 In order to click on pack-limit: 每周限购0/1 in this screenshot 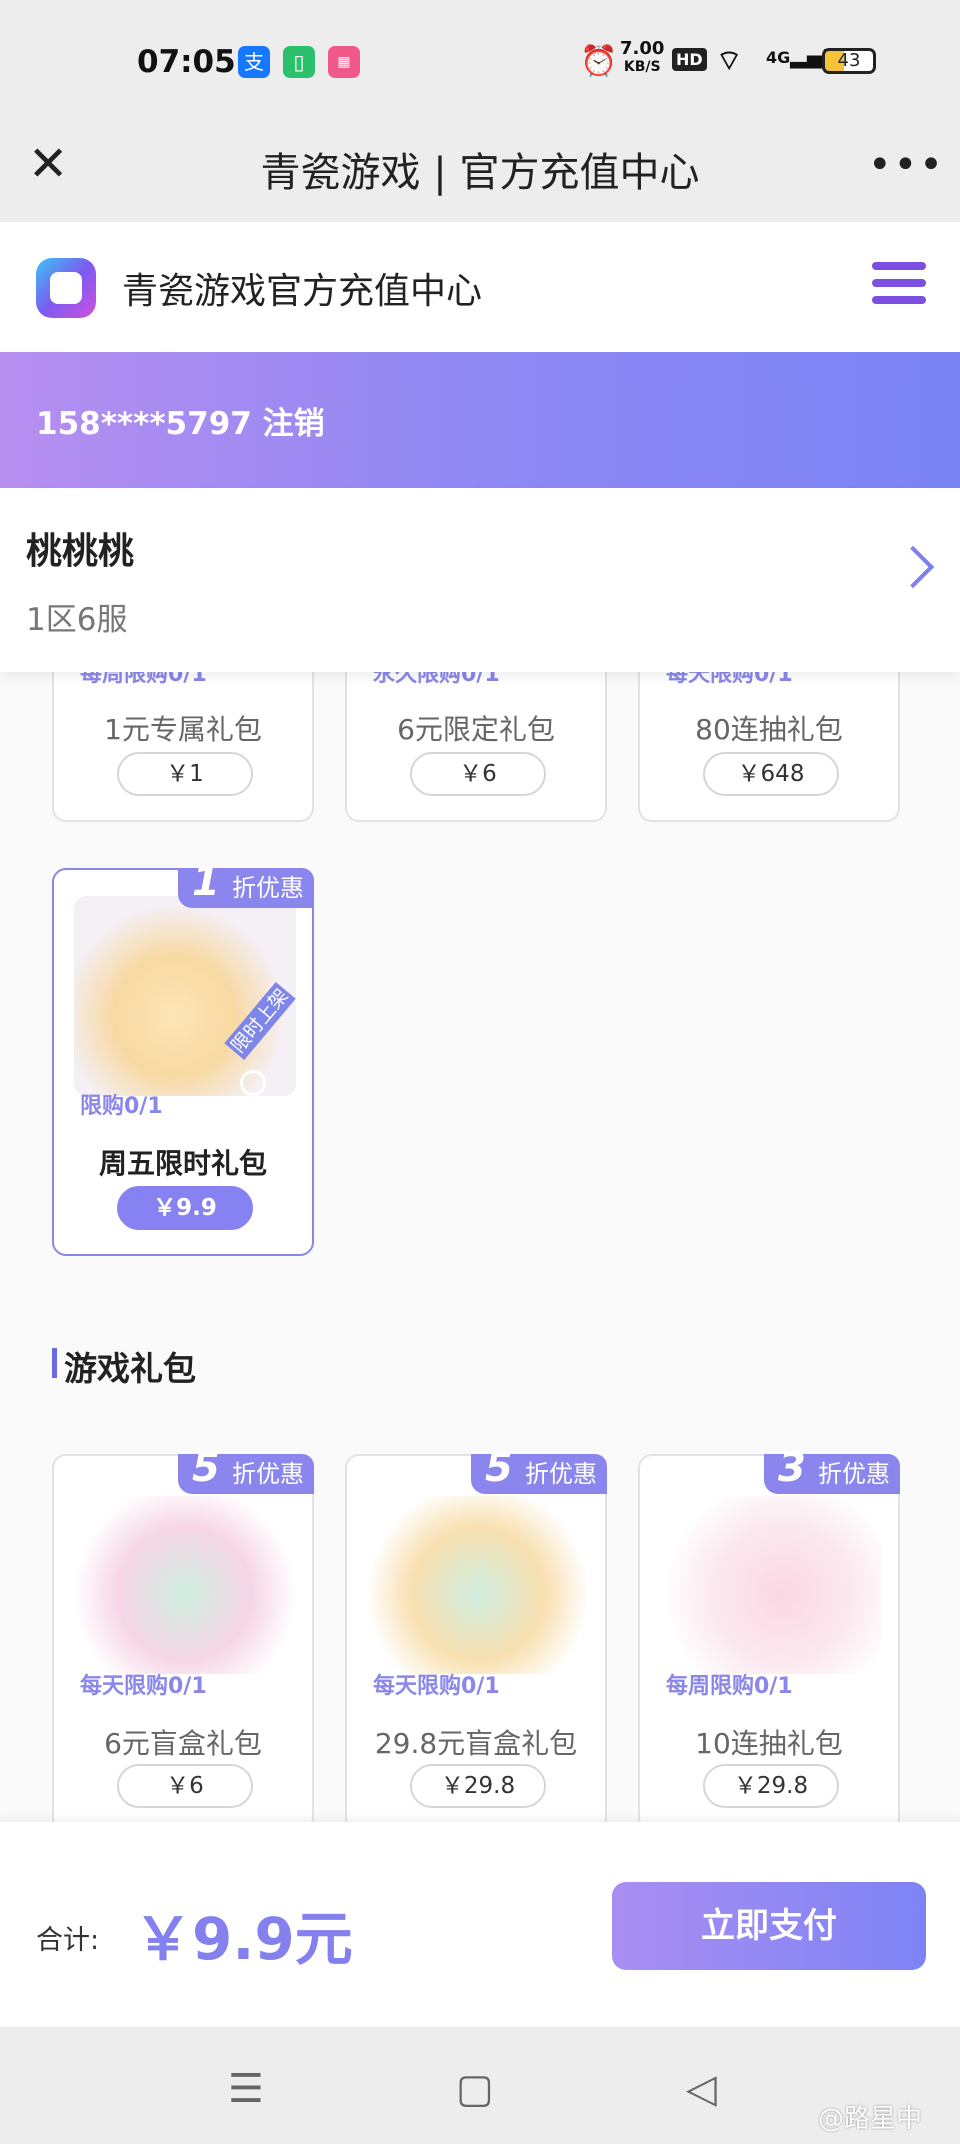, I will do `click(729, 1686)`.